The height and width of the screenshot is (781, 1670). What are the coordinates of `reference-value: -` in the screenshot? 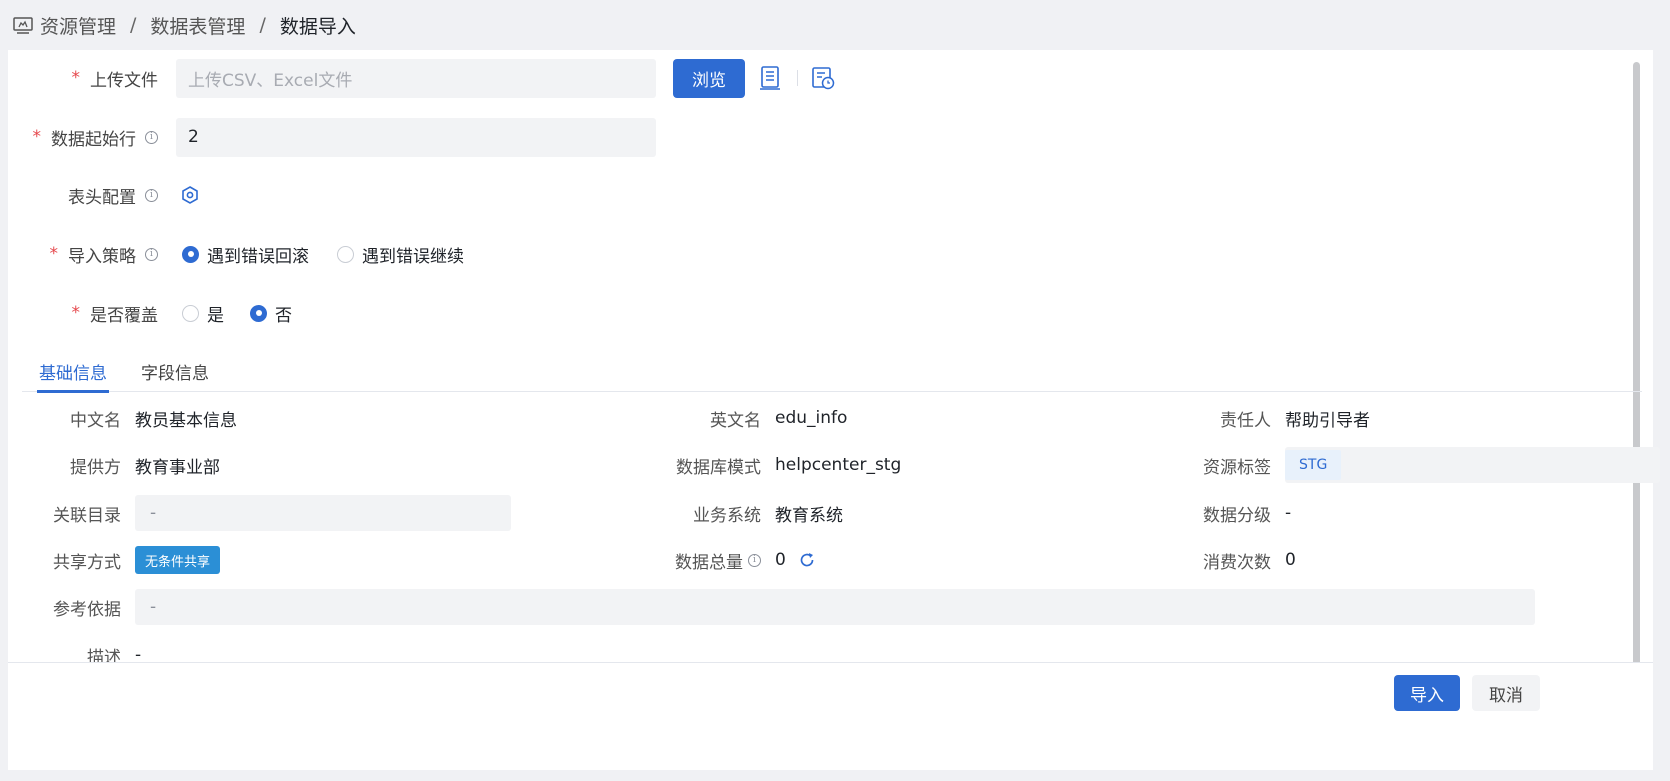 It's located at (835, 607).